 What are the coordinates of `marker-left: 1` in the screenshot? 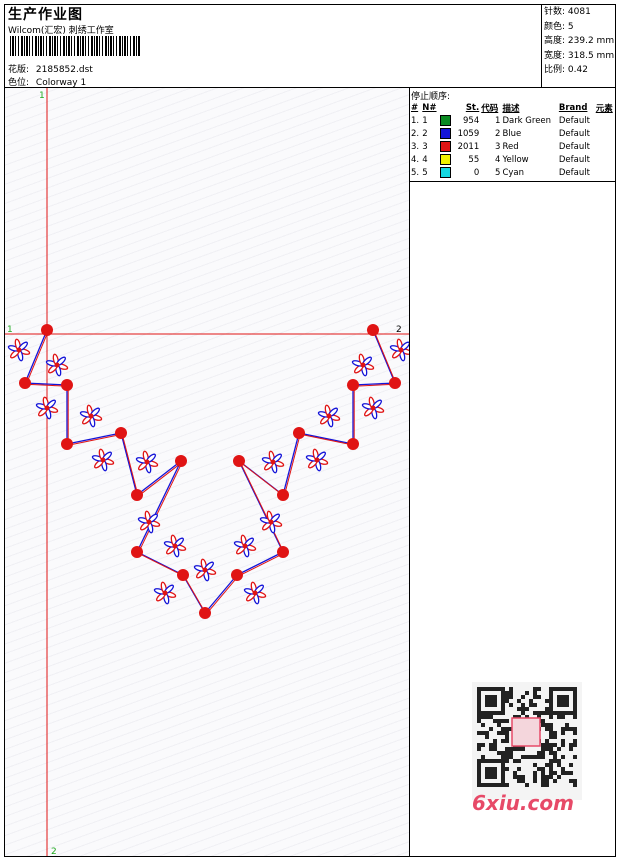 It's located at (10, 330).